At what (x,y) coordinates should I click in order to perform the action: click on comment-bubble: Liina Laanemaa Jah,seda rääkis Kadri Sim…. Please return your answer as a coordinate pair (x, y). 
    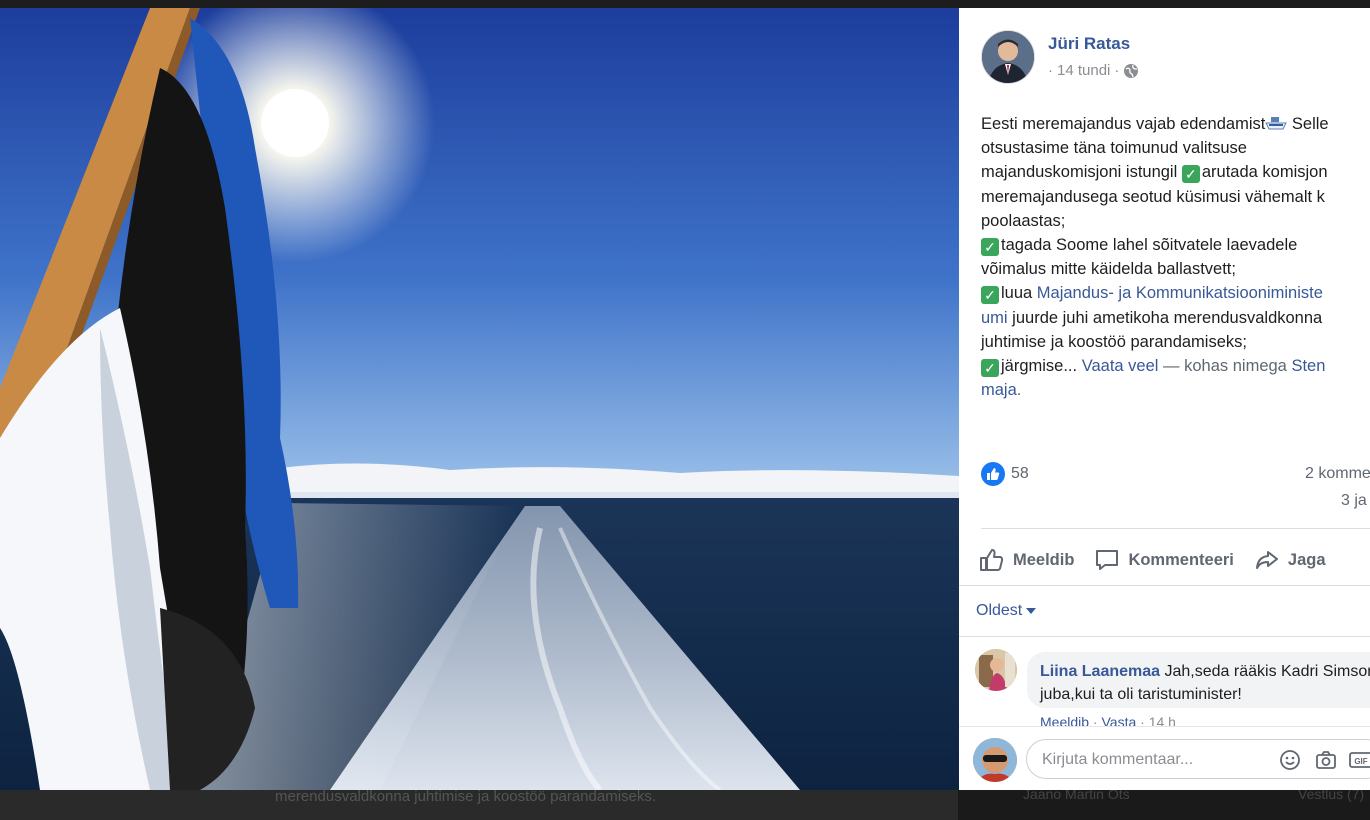
    Looking at the image, I should click on (1198, 680).